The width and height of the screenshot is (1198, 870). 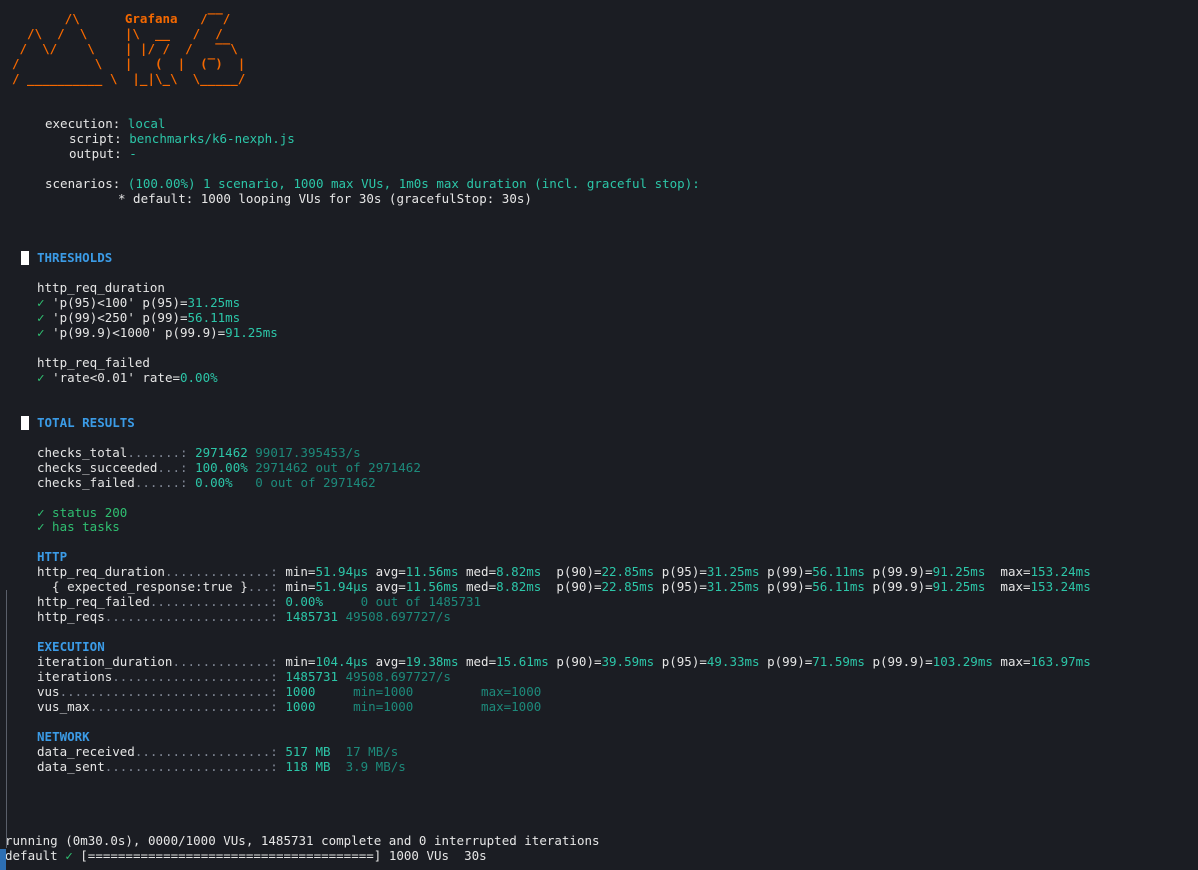 What do you see at coordinates (129, 63) in the screenshot?
I see `logo-line: / \ | ( | (‾) |` at bounding box center [129, 63].